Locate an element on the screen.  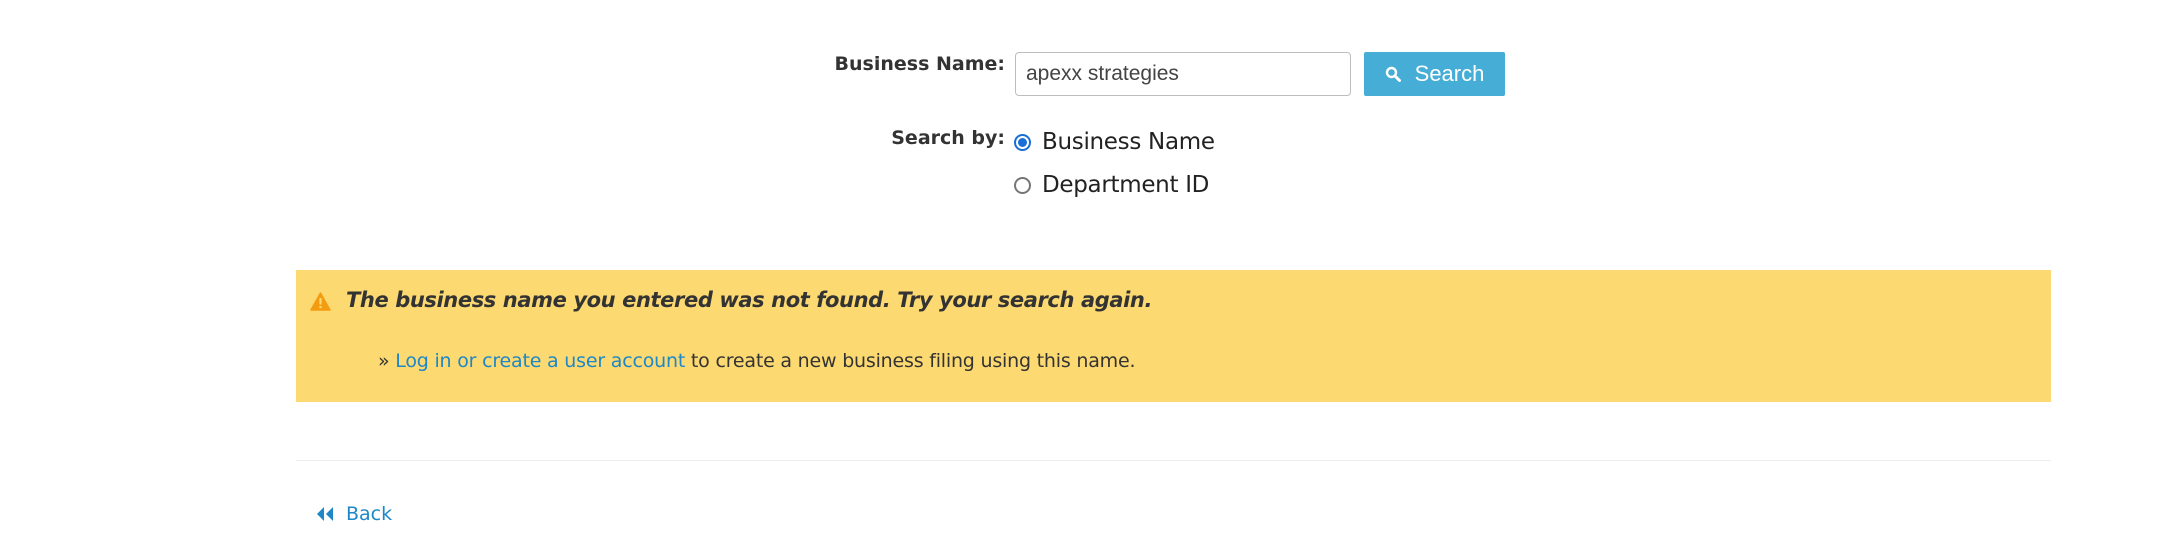
radio-business-name is located at coordinates (1022, 142).